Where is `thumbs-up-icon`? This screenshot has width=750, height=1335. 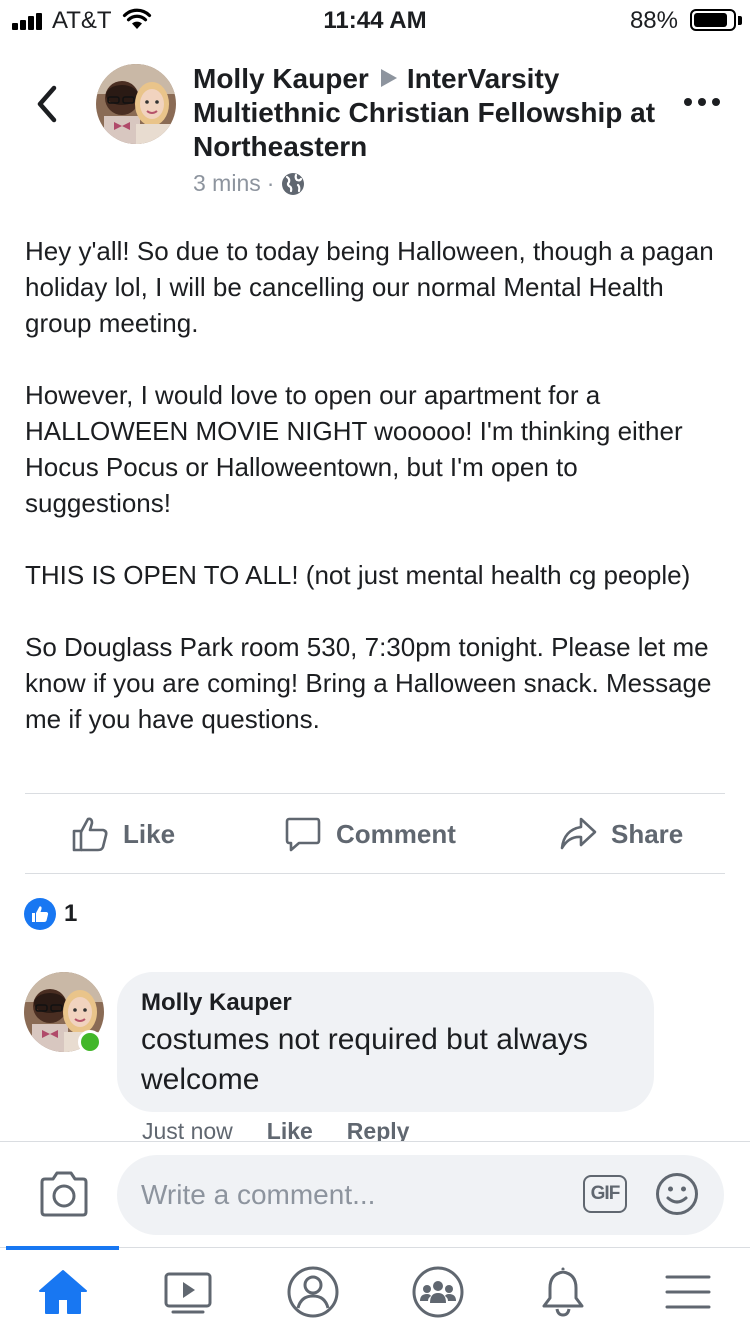
thumbs-up-icon is located at coordinates (90, 834).